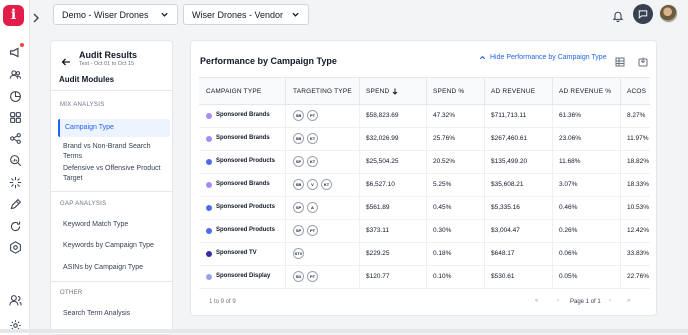  Describe the element at coordinates (233, 91) in the screenshot. I see `col-campaign-type: CAMPAIGN TYPE` at that location.